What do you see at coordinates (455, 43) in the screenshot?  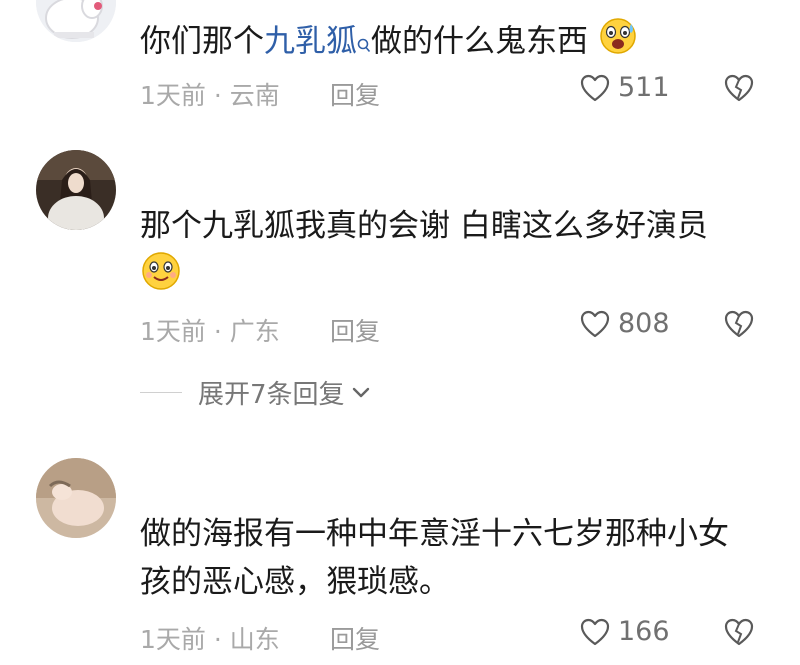 I see `comment-text: 你们那个九乳狐 做的什么鬼东西` at bounding box center [455, 43].